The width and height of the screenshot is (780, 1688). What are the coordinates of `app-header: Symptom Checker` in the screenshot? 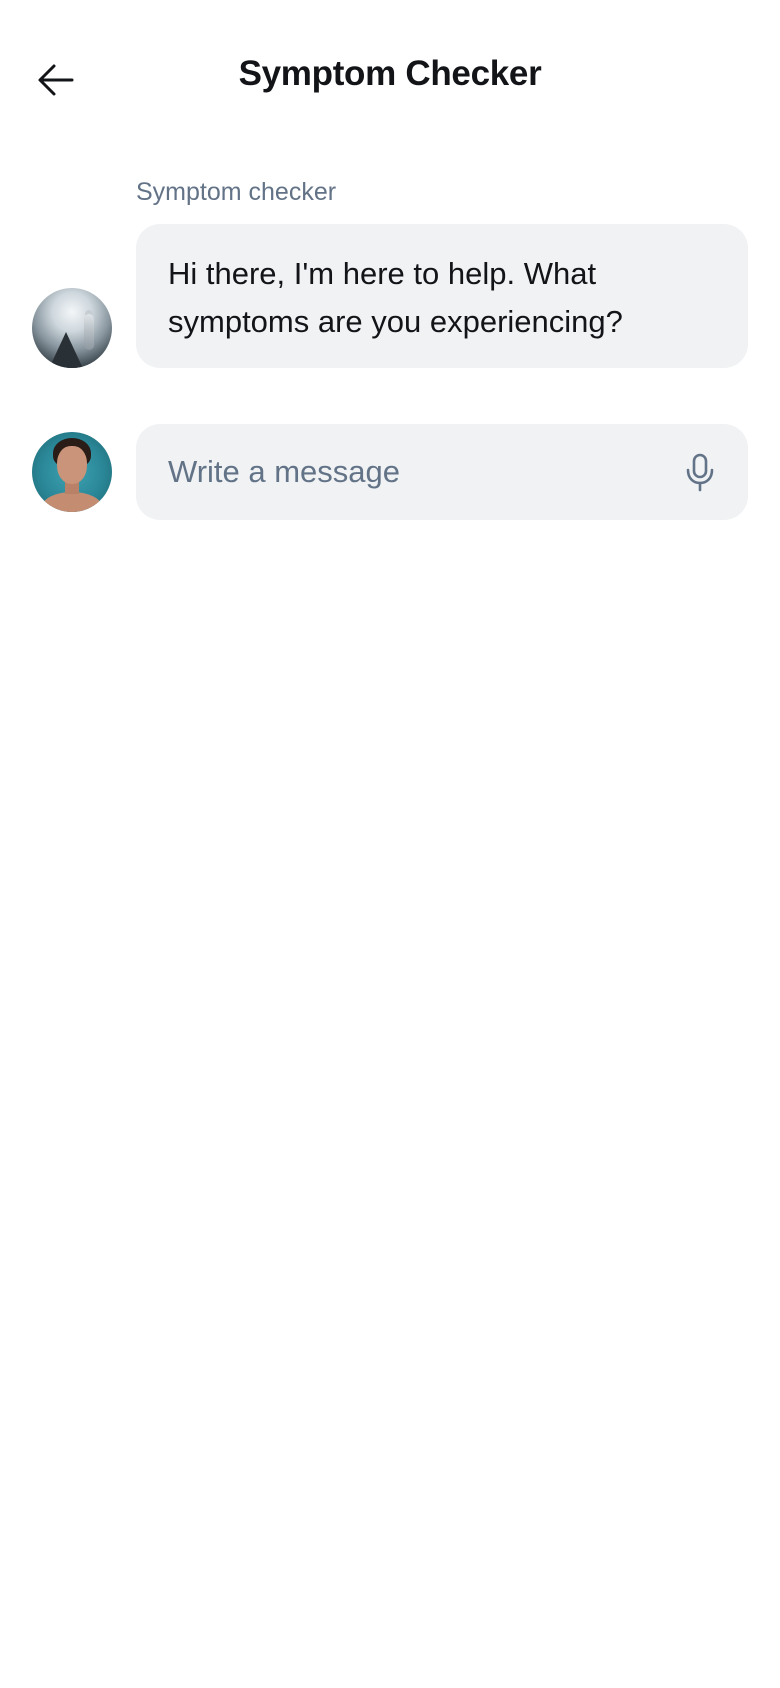 It's located at (390, 80).